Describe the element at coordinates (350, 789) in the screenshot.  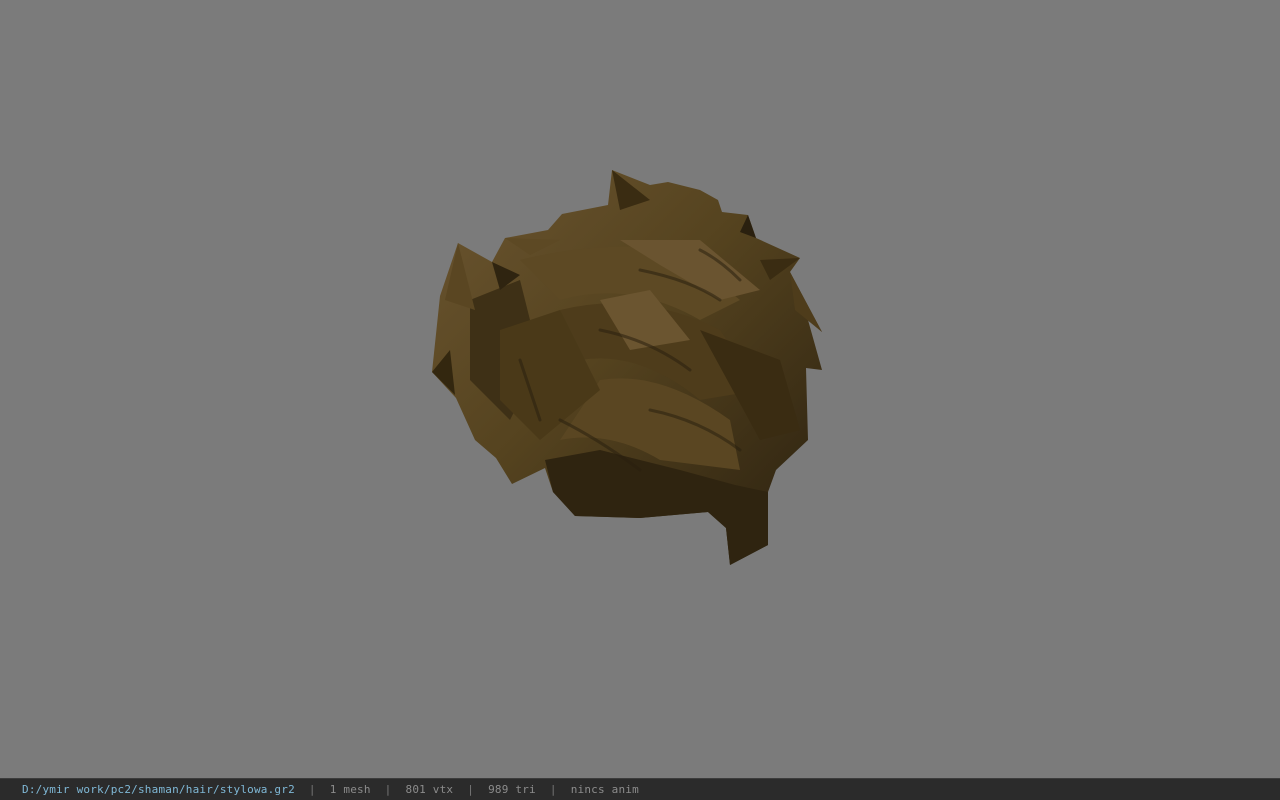
I see `mesh-count-label: 1 mesh` at that location.